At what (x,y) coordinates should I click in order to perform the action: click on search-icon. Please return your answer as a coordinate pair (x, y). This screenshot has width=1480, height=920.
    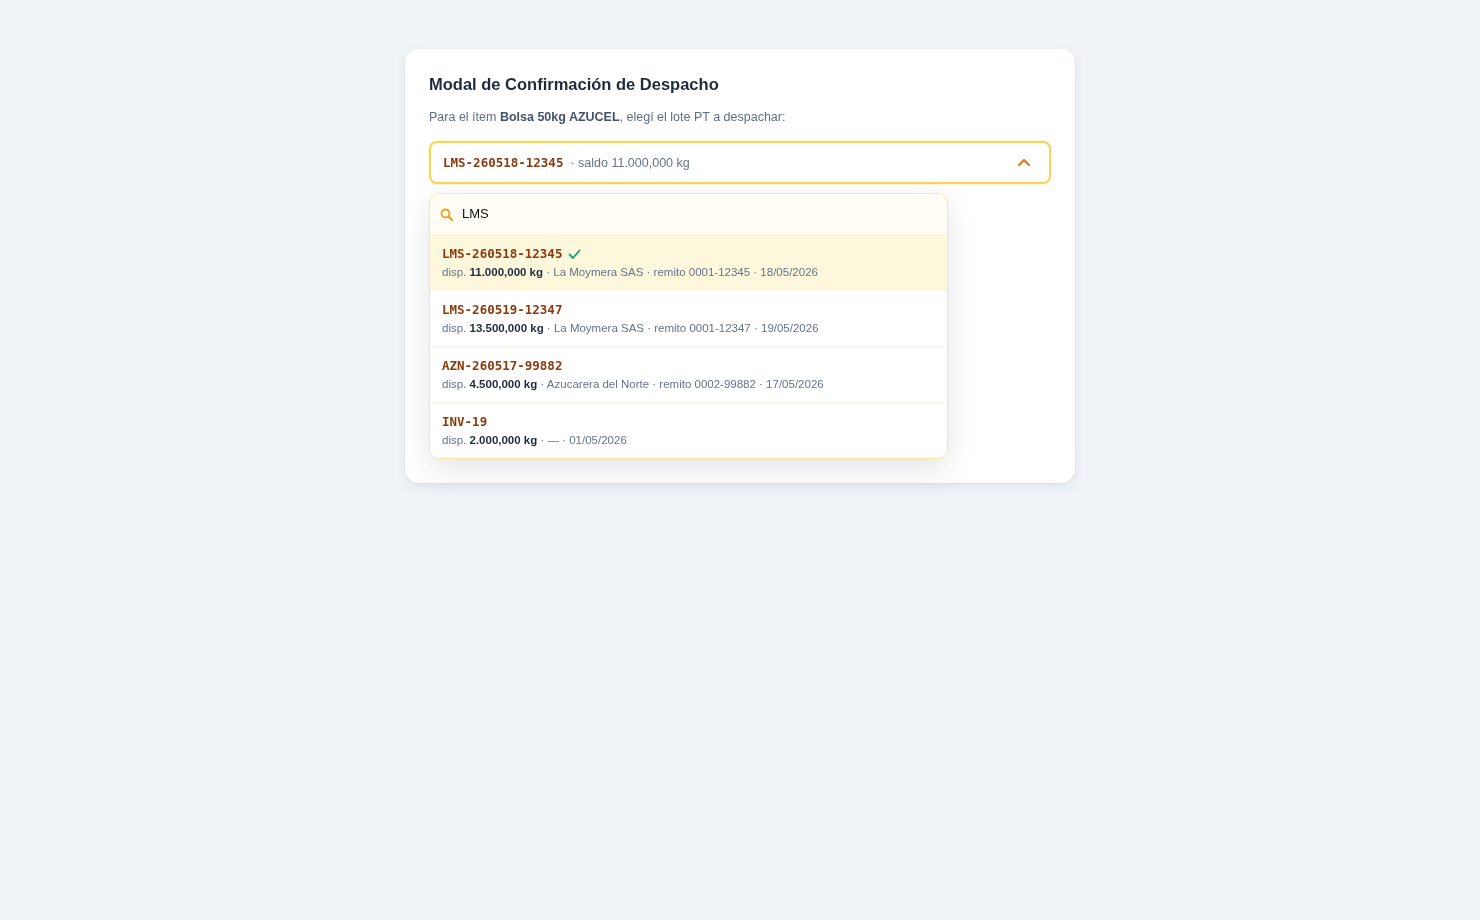
    Looking at the image, I should click on (446, 214).